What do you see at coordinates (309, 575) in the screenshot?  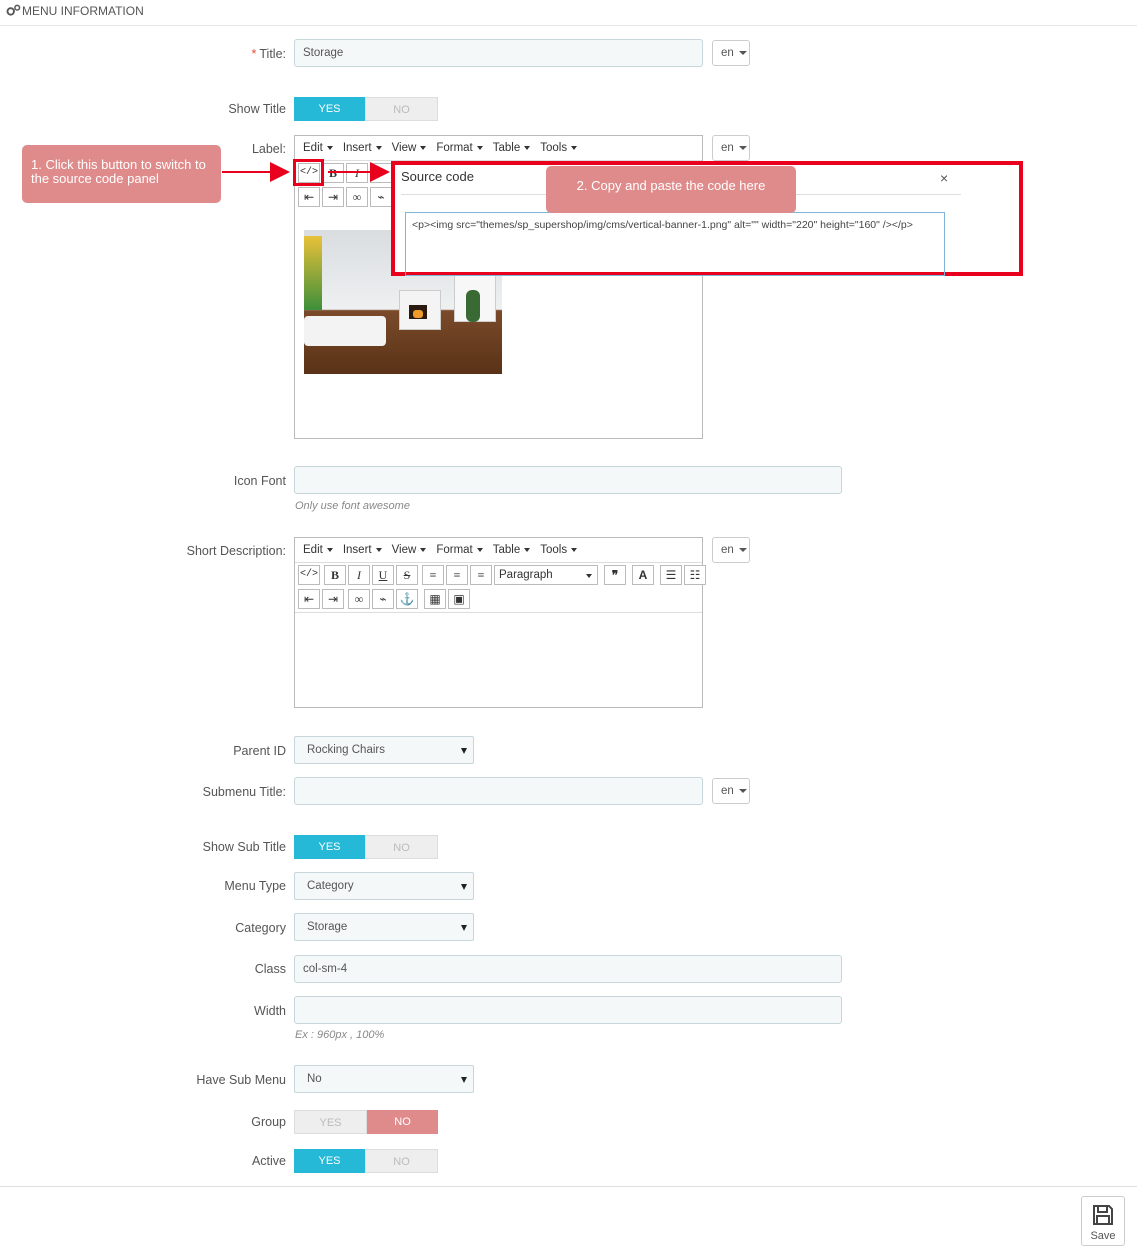 I see `source-code-icon: </>` at bounding box center [309, 575].